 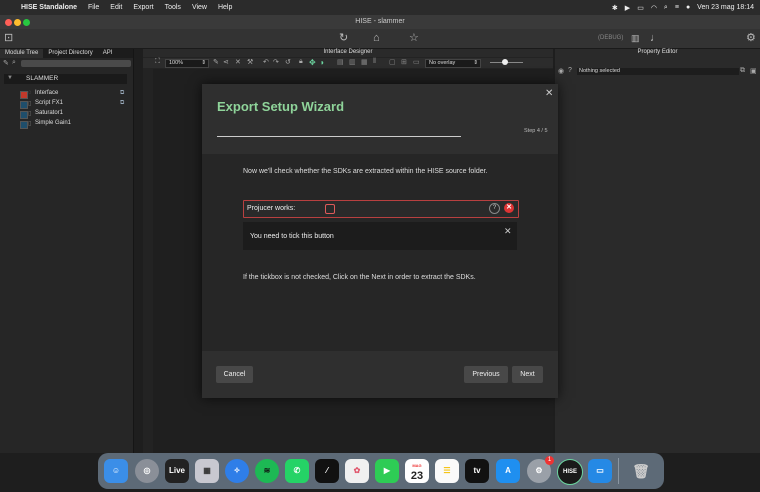 What do you see at coordinates (70, 53) in the screenshot?
I see `tab-project-directory: Project Directory` at bounding box center [70, 53].